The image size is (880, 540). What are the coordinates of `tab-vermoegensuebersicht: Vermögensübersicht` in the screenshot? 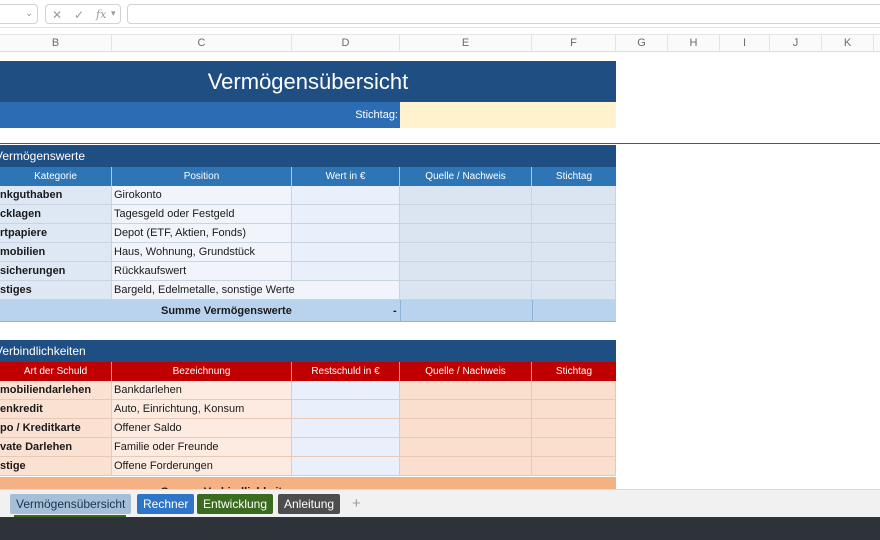 It's located at (71, 504).